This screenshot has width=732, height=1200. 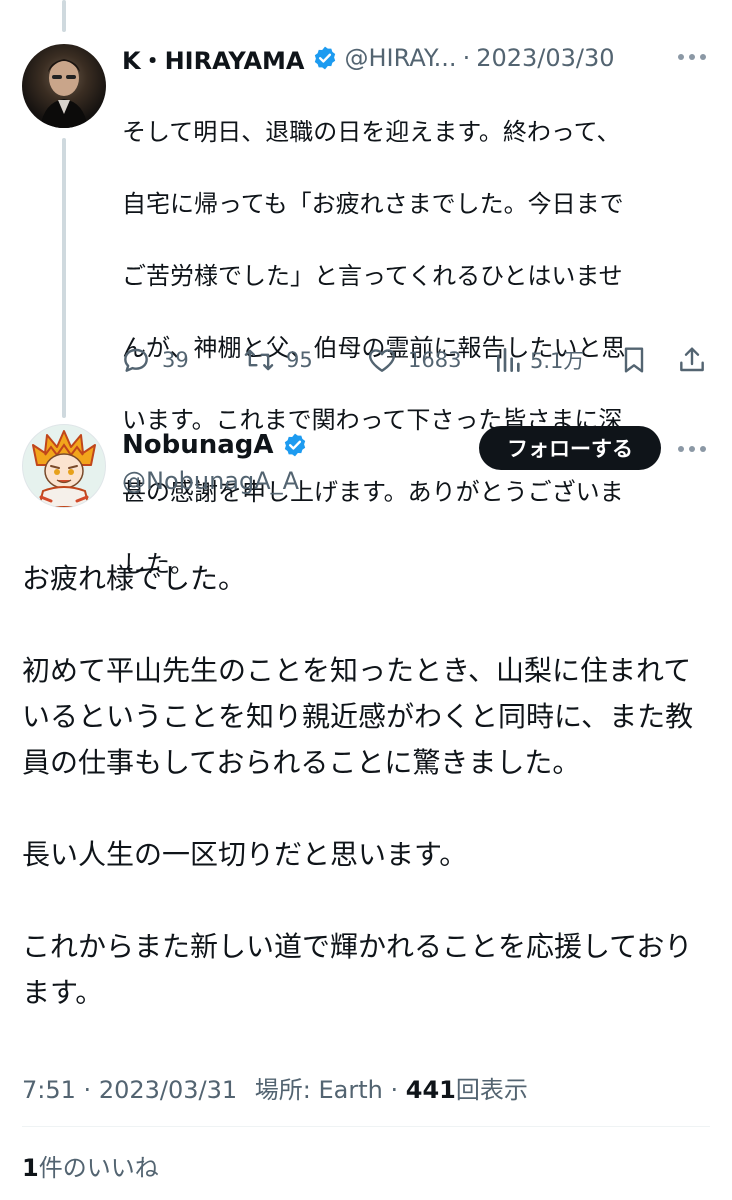 I want to click on reply-button: 39, so click(x=154, y=360).